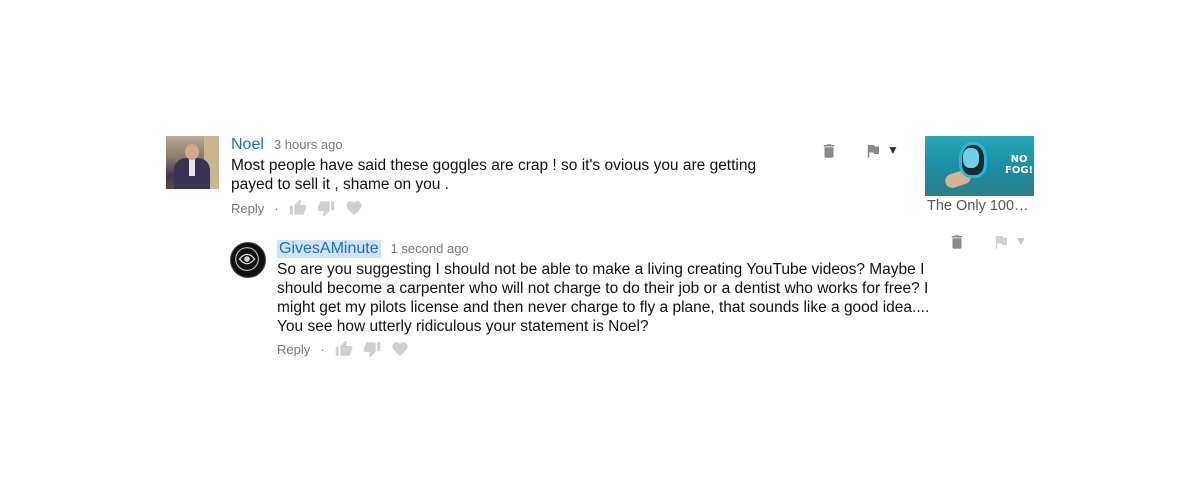  I want to click on thumbnail-face, so click(971, 158).